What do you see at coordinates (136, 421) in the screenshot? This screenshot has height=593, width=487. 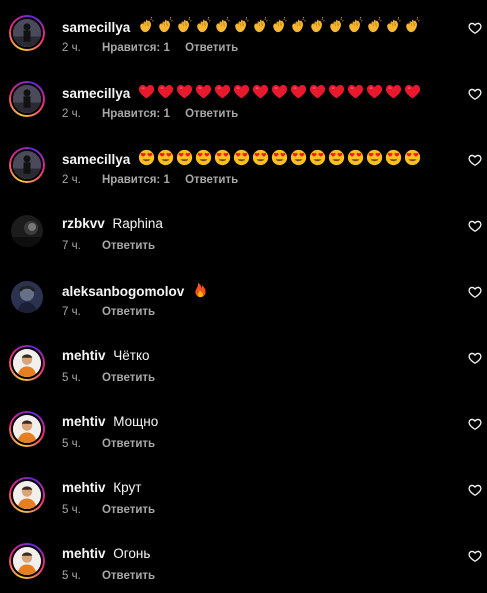 I see `comment-text: Мощно` at bounding box center [136, 421].